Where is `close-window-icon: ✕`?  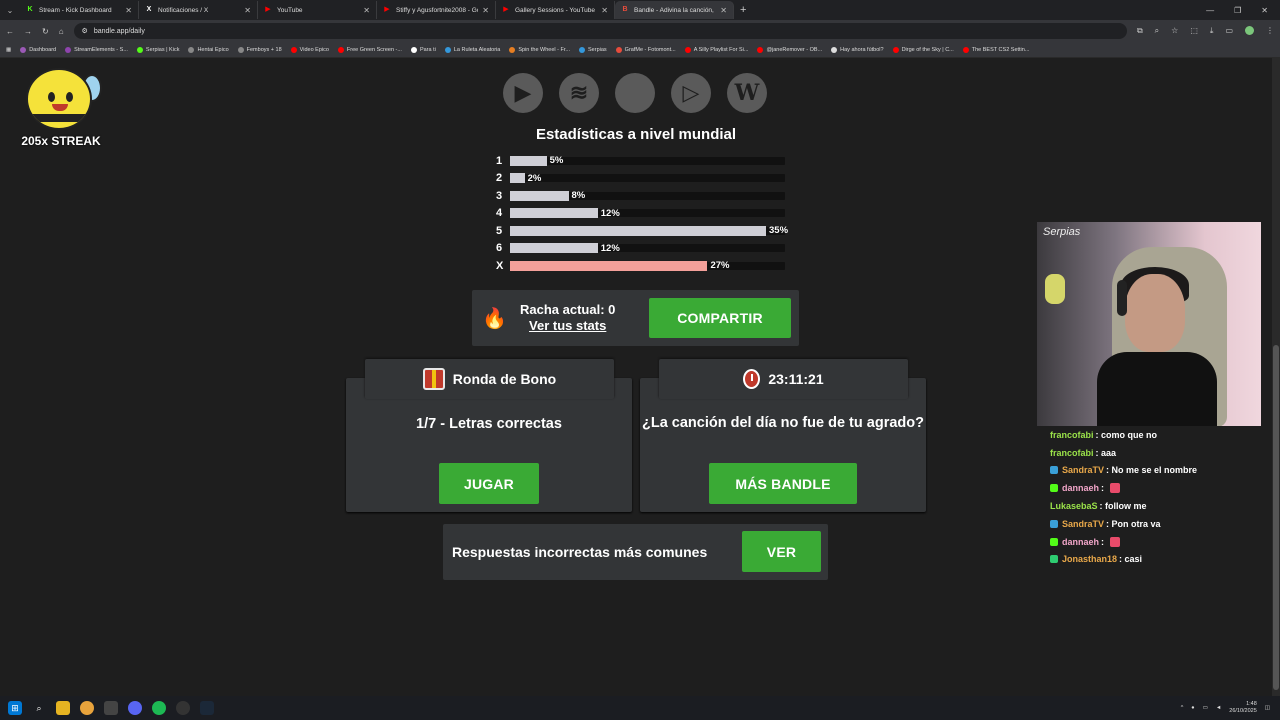
close-window-icon: ✕ is located at coordinates (1264, 10).